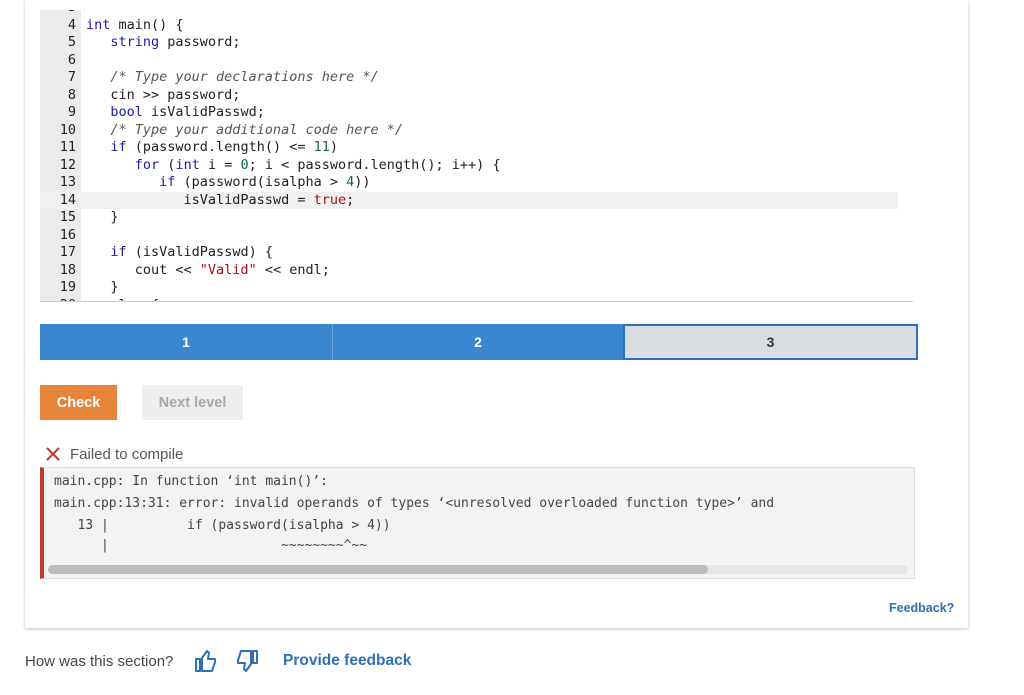  I want to click on provide-feedback-link: Provide feedback, so click(347, 661).